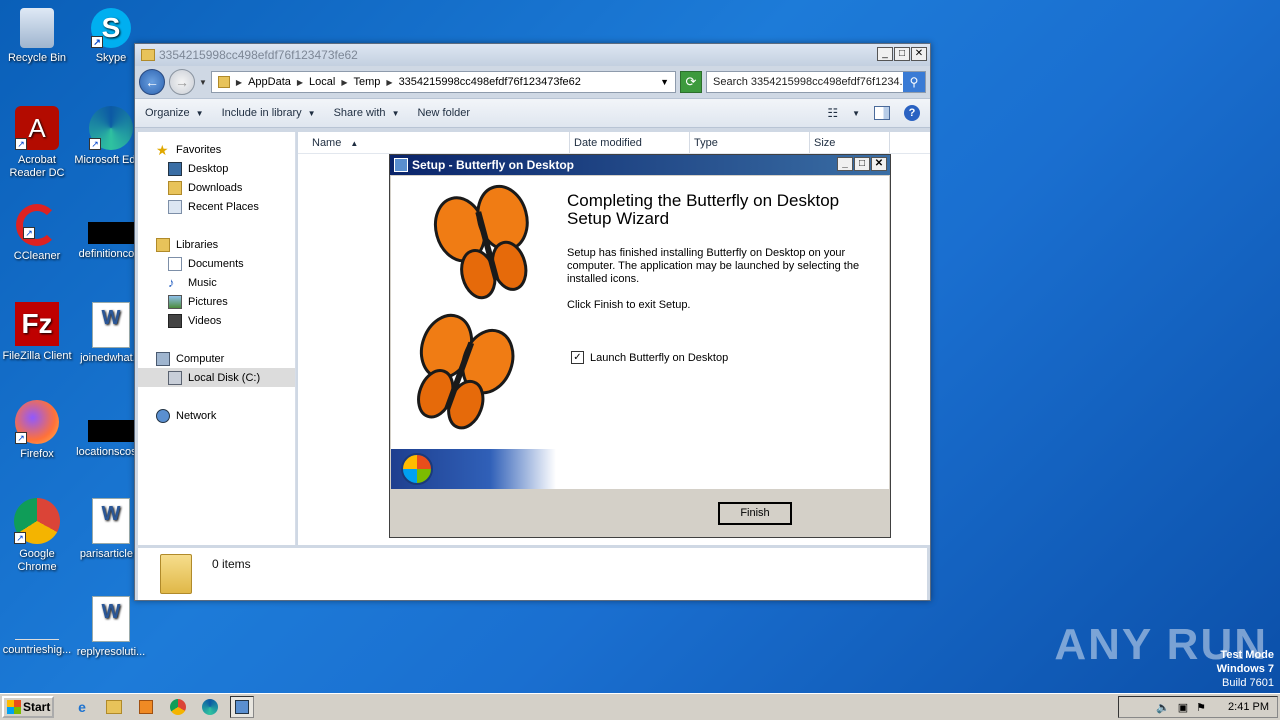 This screenshot has width=1280, height=720. What do you see at coordinates (354, 143) in the screenshot?
I see `sort-ascending-icon: ▲` at bounding box center [354, 143].